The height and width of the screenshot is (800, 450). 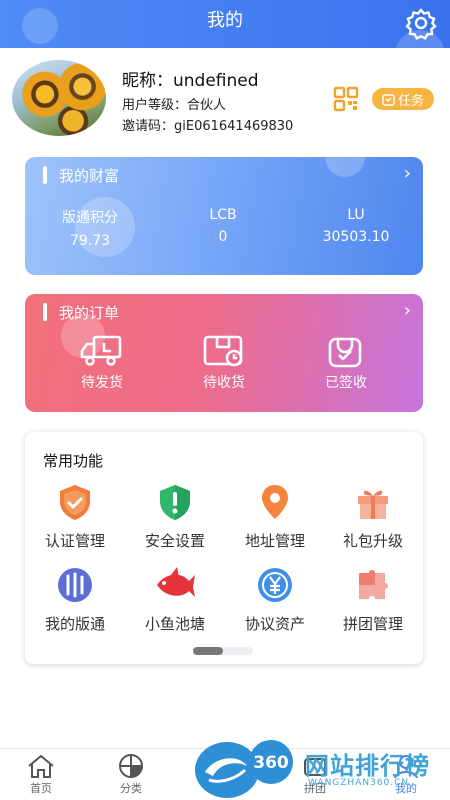 I want to click on order-signed: 已签收, so click(x=346, y=363).